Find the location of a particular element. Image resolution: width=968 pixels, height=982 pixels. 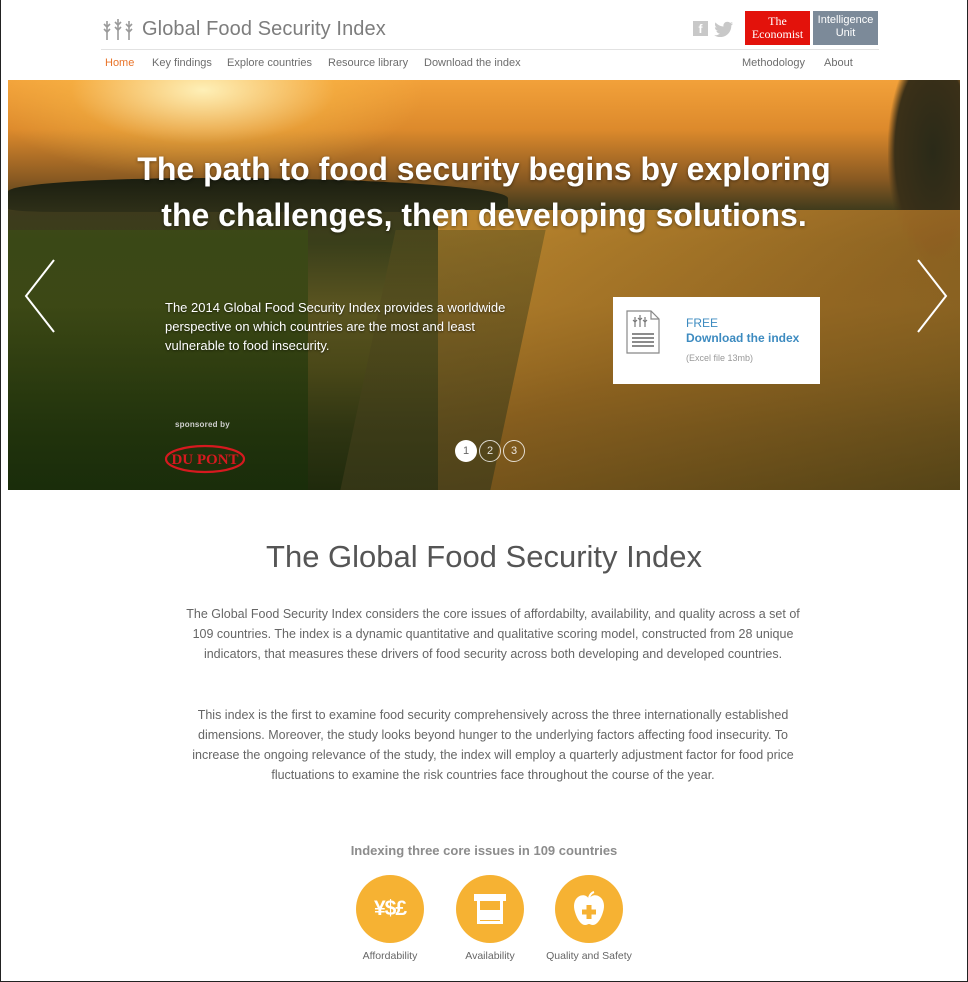

download-file-info: (Excel file 13mb) is located at coordinates (720, 358).